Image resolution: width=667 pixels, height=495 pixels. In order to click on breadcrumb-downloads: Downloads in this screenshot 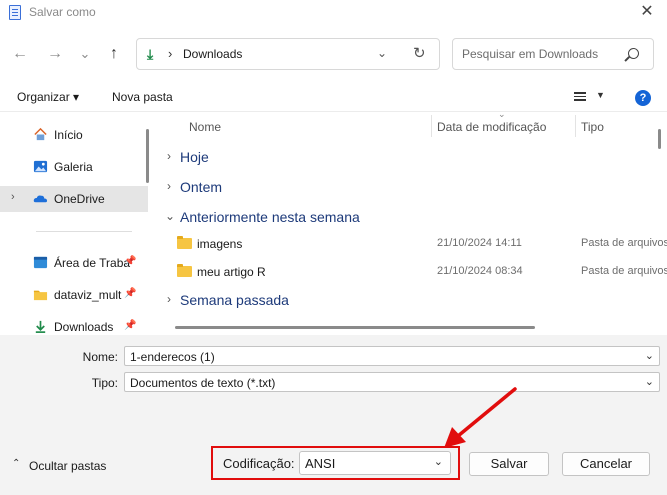, I will do `click(212, 54)`.